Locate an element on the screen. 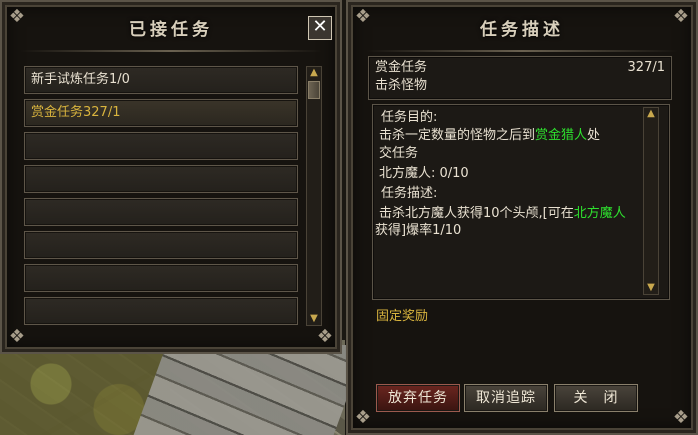 The width and height of the screenshot is (698, 435). button-label: 取消追踪 is located at coordinates (506, 398).